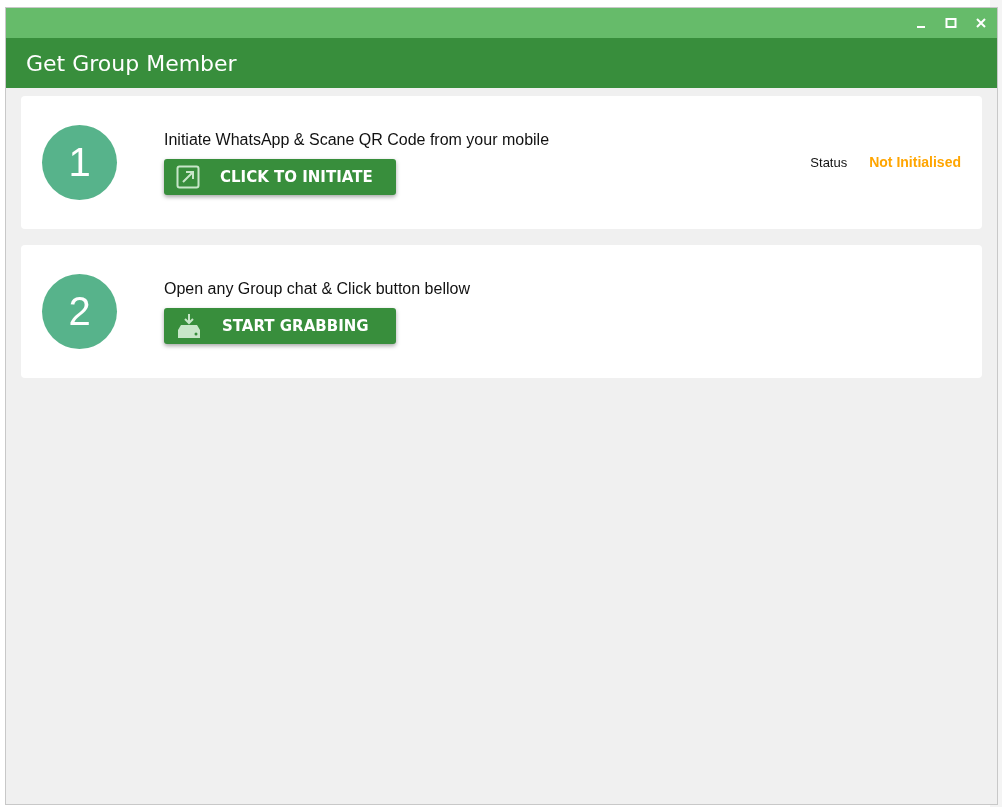 This screenshot has height=807, width=1002. I want to click on close-icon, so click(981, 23).